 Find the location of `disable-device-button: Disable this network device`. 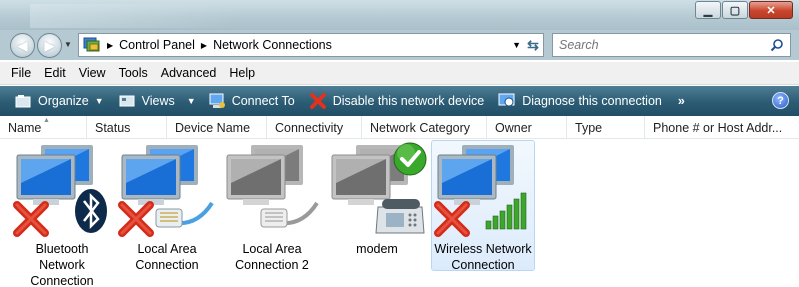

disable-device-button: Disable this network device is located at coordinates (396, 101).